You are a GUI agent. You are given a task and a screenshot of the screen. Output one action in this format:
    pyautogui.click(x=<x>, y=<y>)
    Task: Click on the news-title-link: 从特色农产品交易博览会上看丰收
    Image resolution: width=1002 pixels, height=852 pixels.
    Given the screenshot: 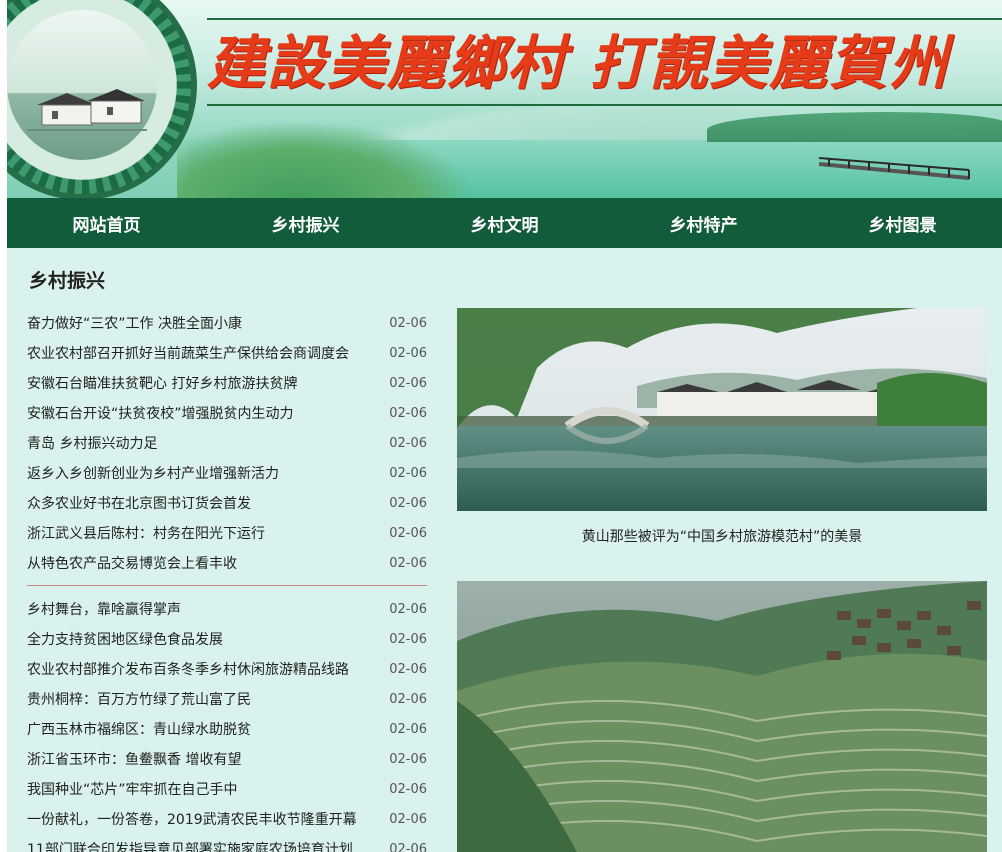 What is the action you would take?
    pyautogui.click(x=132, y=563)
    